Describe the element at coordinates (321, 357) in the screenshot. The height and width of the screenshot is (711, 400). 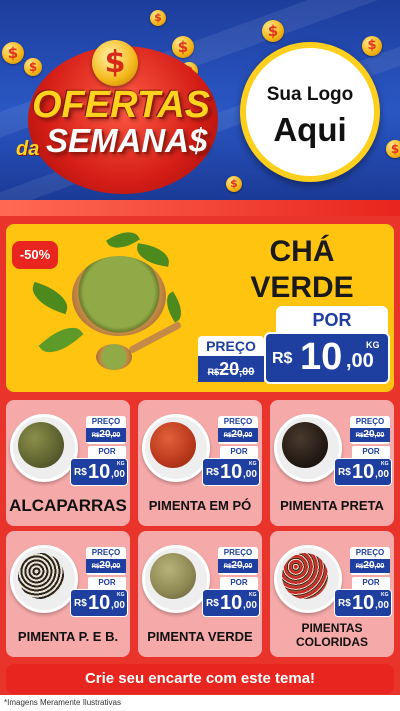
I see `hero-price-int: 10` at that location.